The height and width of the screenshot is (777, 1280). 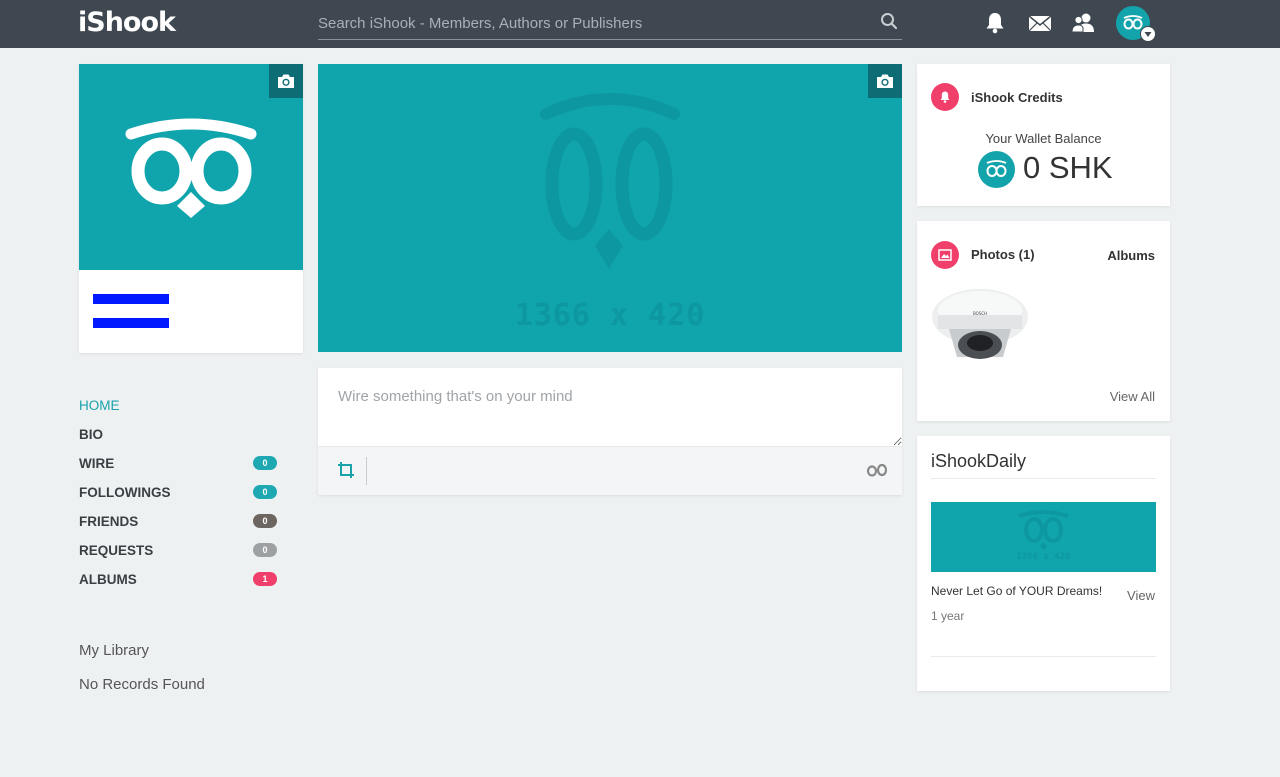 I want to click on daily-title: iShookDaily, so click(x=979, y=461).